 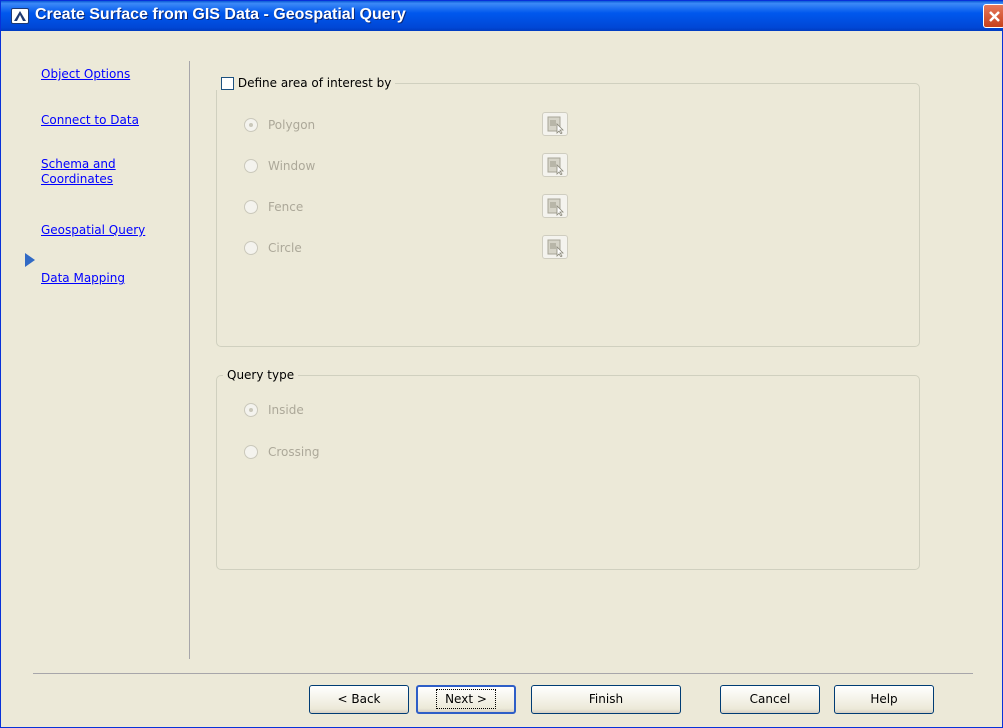 What do you see at coordinates (292, 125) in the screenshot?
I see `radio-polygon-label: Polygon` at bounding box center [292, 125].